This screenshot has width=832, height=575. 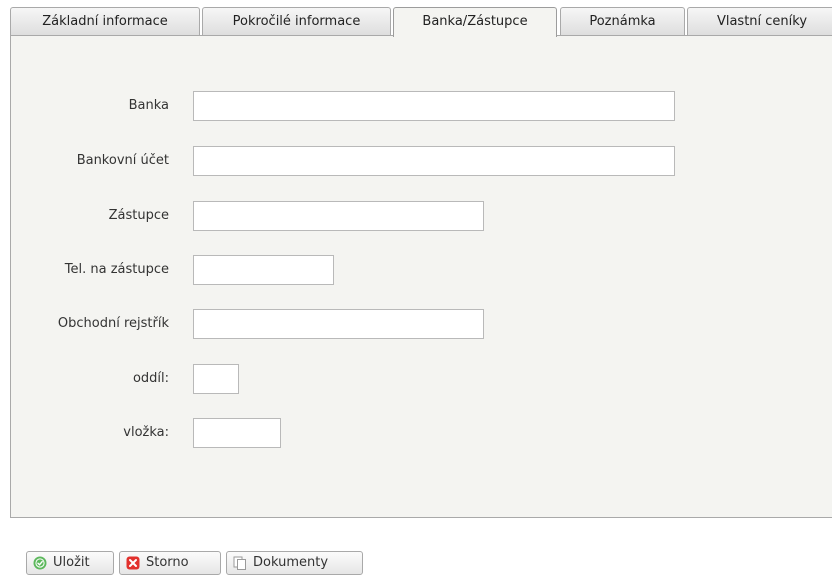 I want to click on tab-basic-info: Základní informace, so click(x=105, y=21).